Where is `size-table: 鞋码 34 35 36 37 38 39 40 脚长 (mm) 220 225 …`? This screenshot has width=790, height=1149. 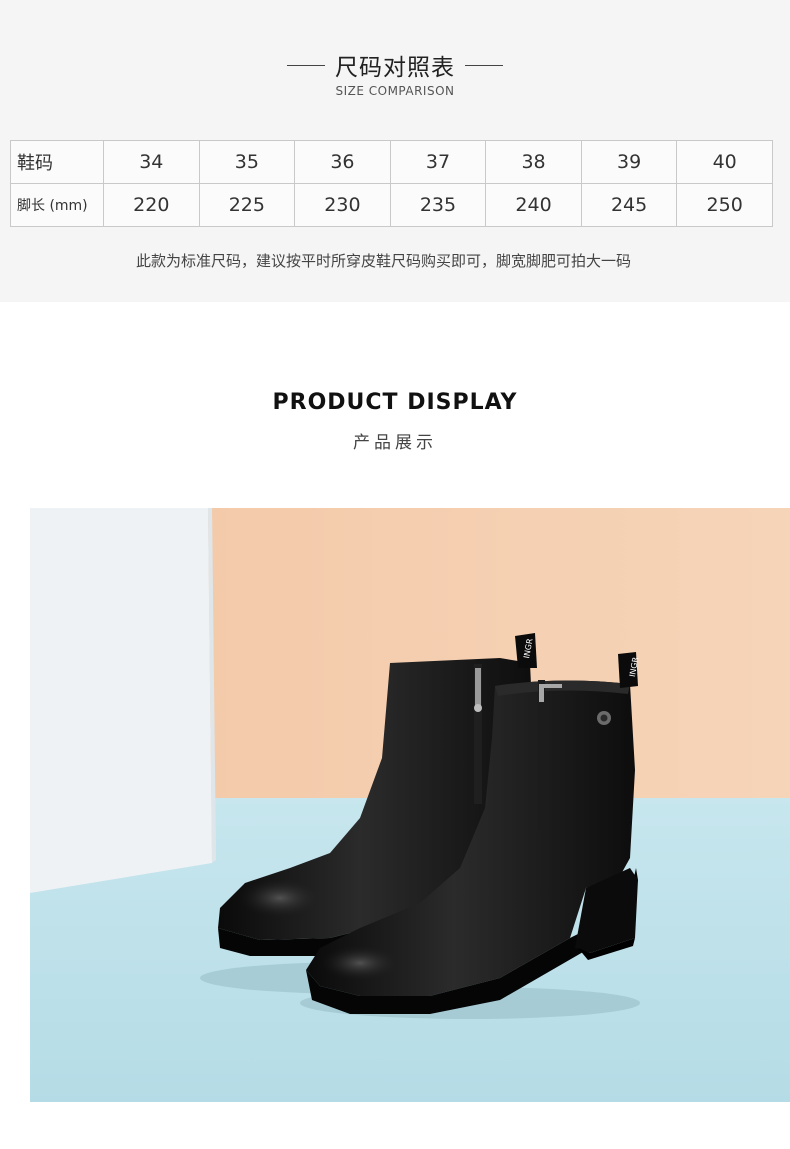
size-table: 鞋码 34 35 36 37 38 39 40 脚长 (mm) 220 225 … is located at coordinates (391, 183).